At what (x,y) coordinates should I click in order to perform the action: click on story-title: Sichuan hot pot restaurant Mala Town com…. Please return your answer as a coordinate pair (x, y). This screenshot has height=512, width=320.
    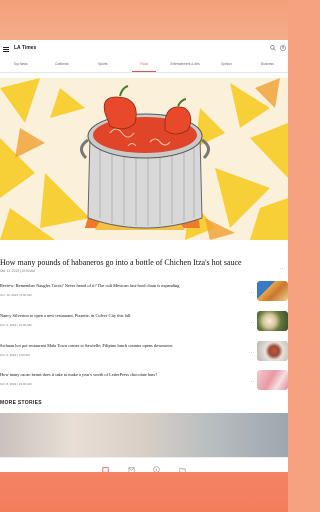
    Looking at the image, I should click on (120, 345).